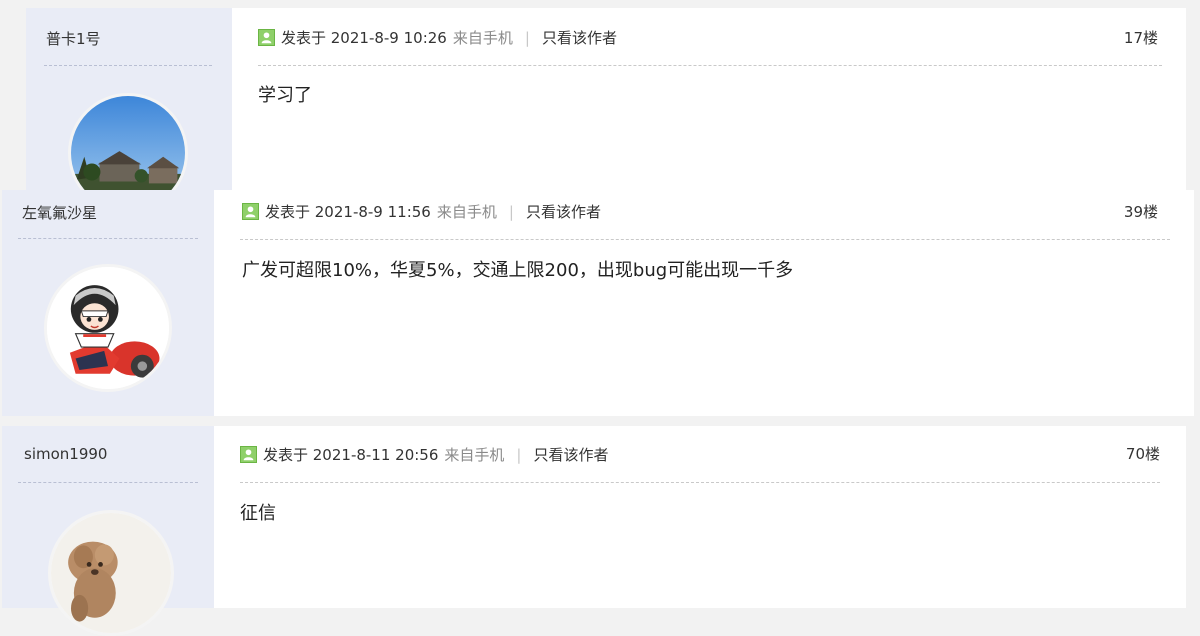  Describe the element at coordinates (364, 38) in the screenshot. I see `post-timestamp: 发表于 2021-8-9 10:26` at that location.